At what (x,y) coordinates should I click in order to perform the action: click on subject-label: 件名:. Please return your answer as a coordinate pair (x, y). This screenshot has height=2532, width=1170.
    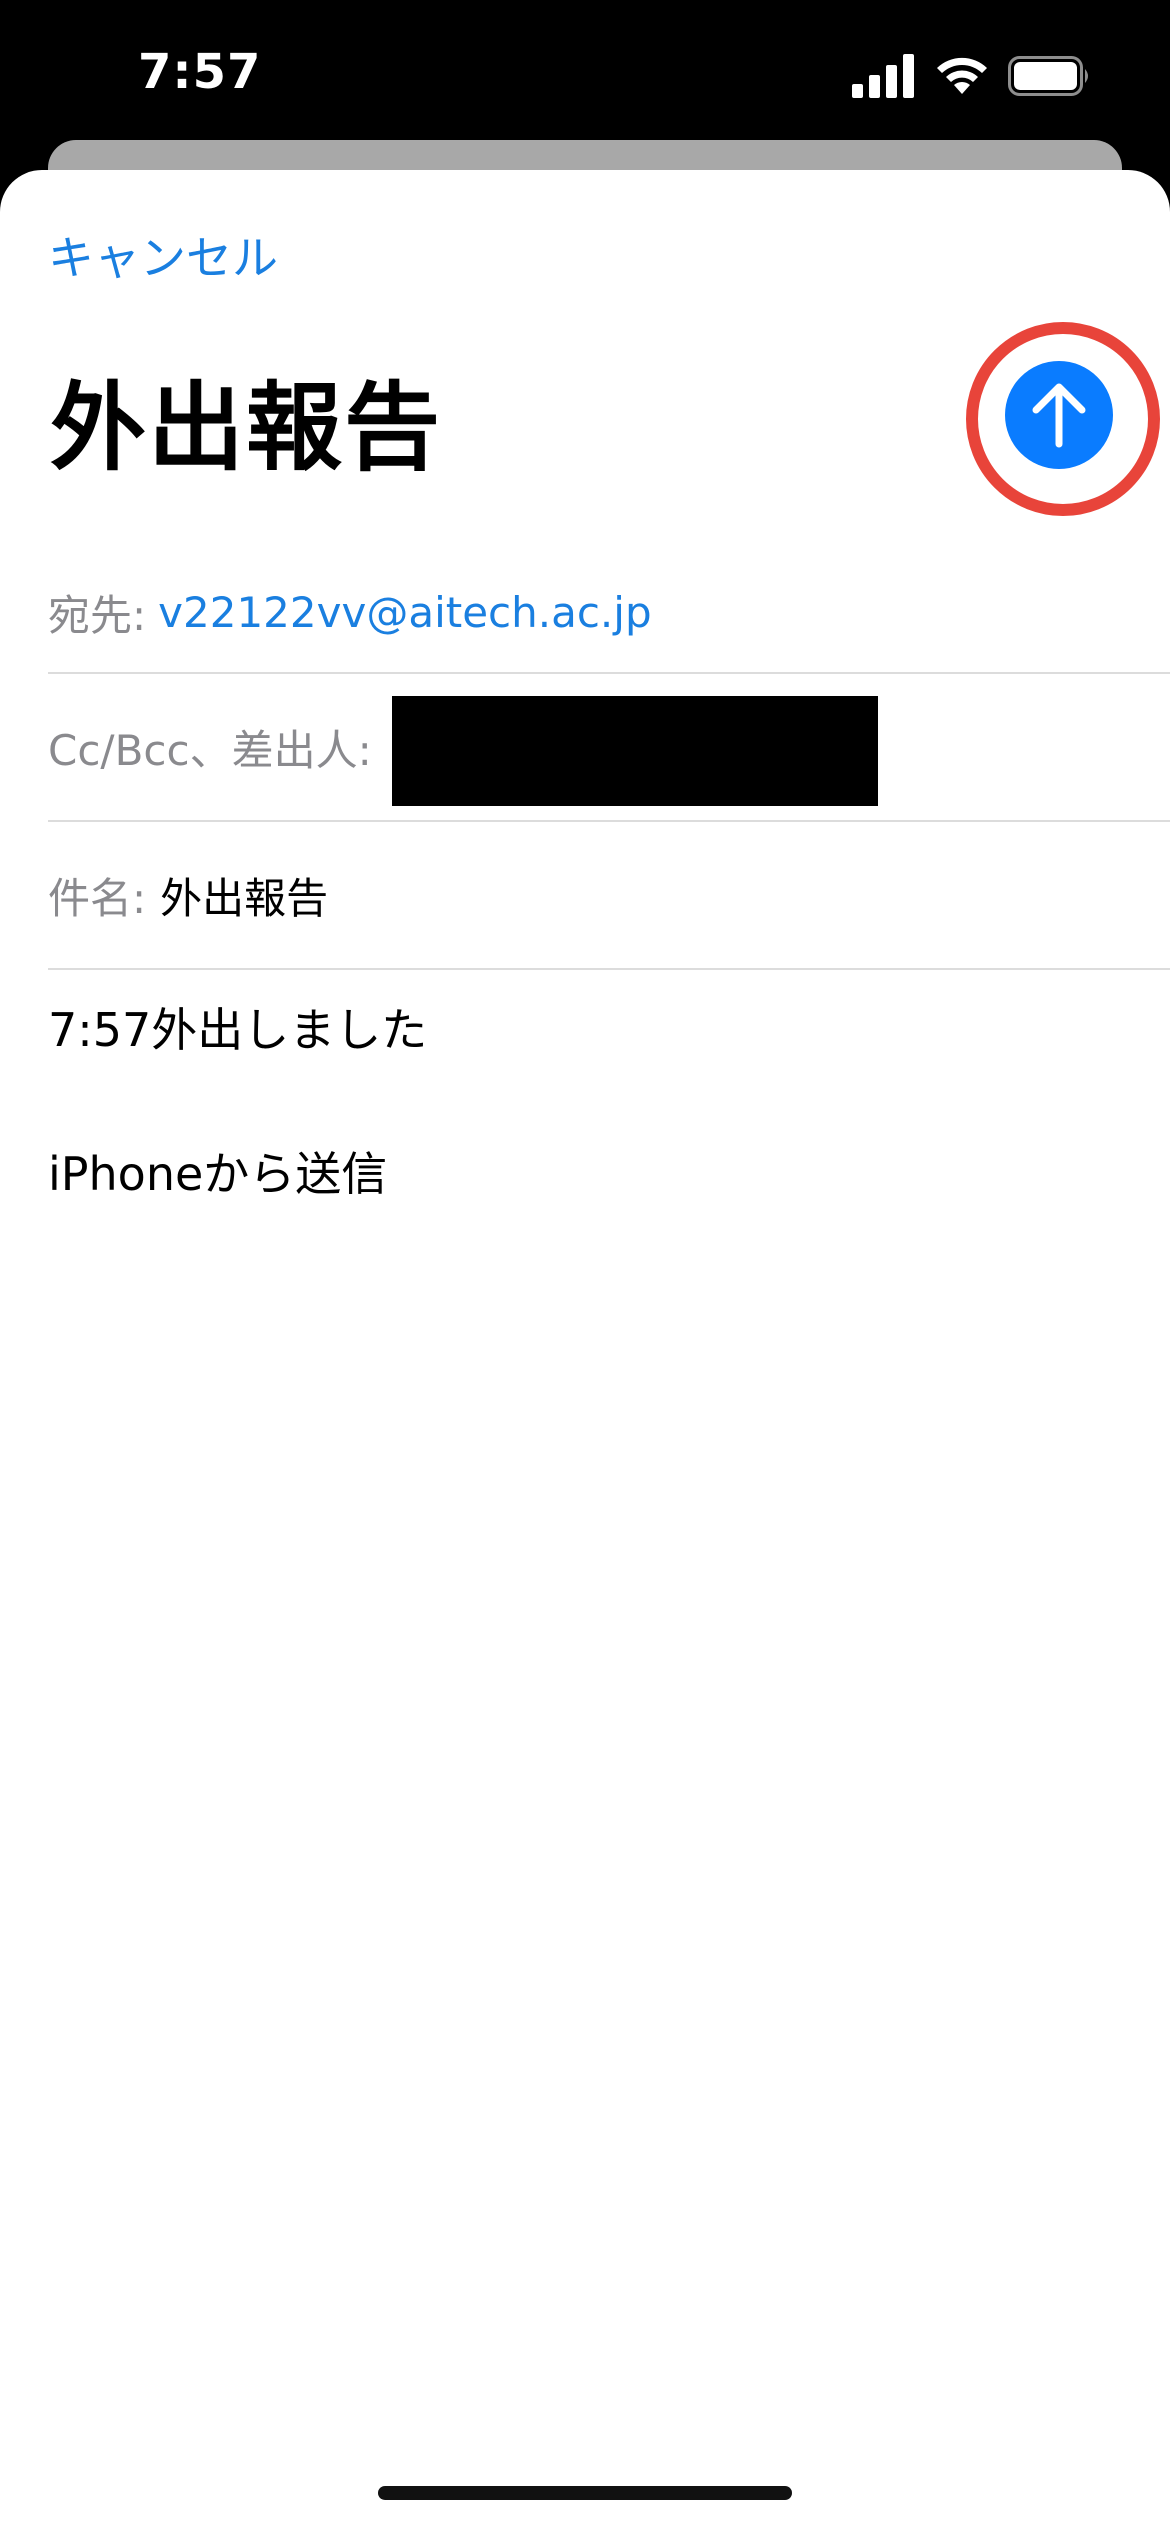
    Looking at the image, I should click on (97, 898).